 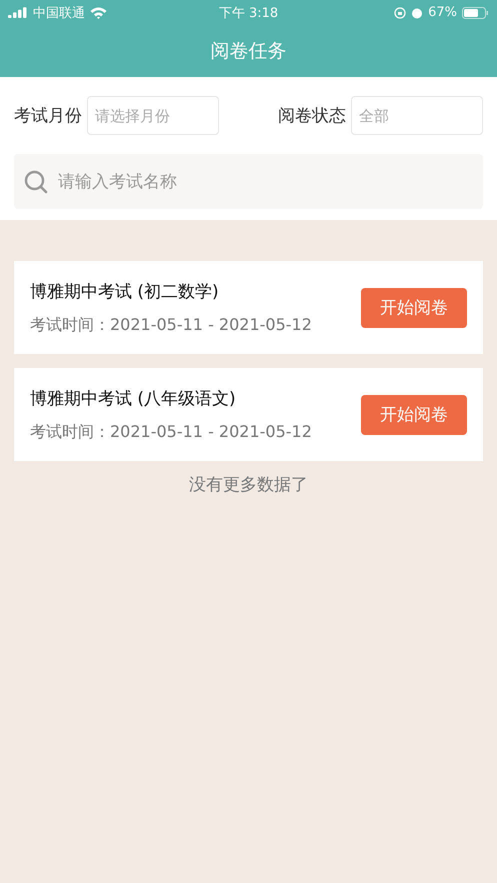 I want to click on filter-field: 请选择月份, so click(x=153, y=115).